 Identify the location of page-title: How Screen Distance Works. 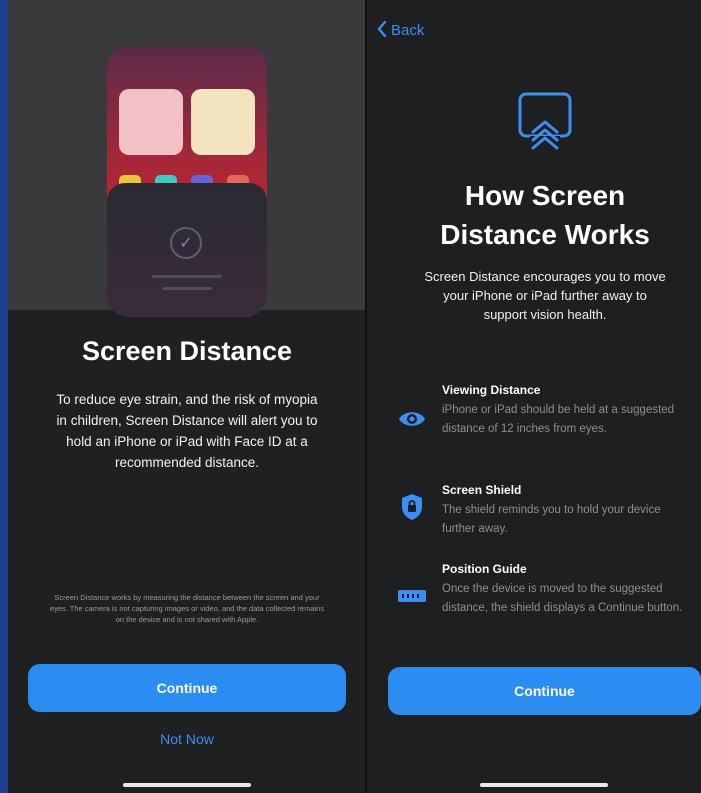
(545, 215).